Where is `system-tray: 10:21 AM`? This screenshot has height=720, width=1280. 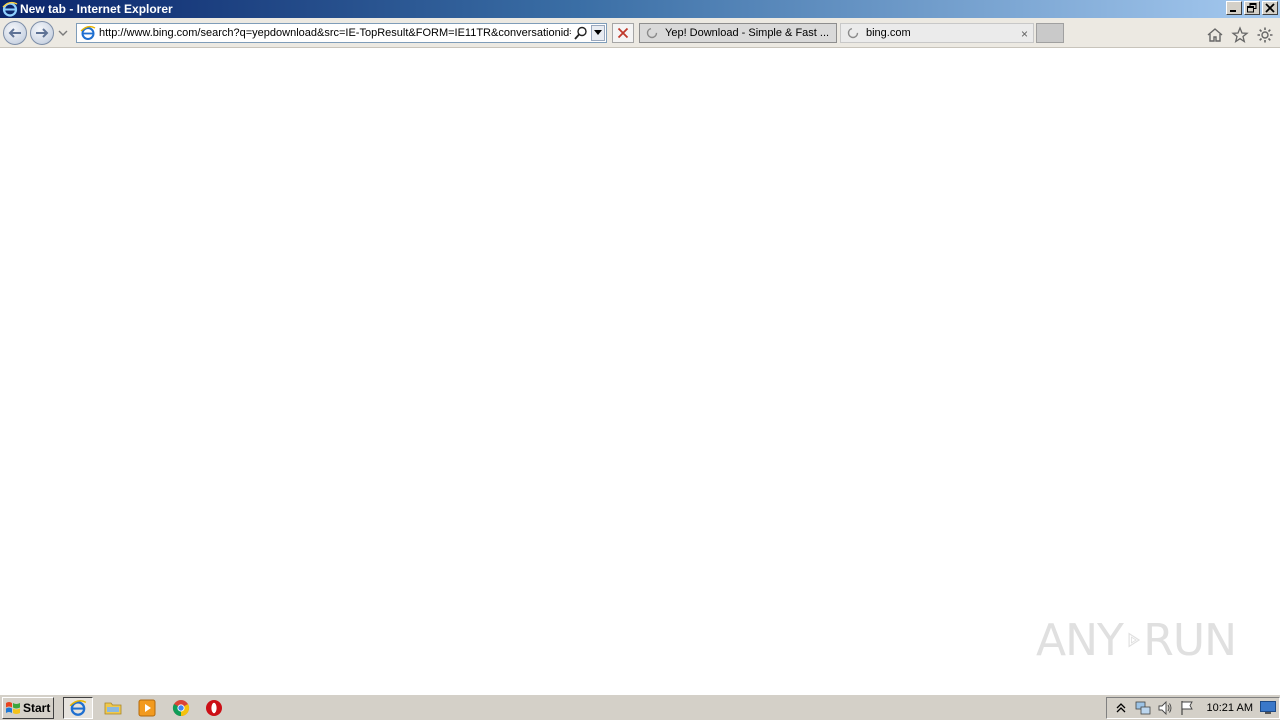 system-tray: 10:21 AM is located at coordinates (1193, 708).